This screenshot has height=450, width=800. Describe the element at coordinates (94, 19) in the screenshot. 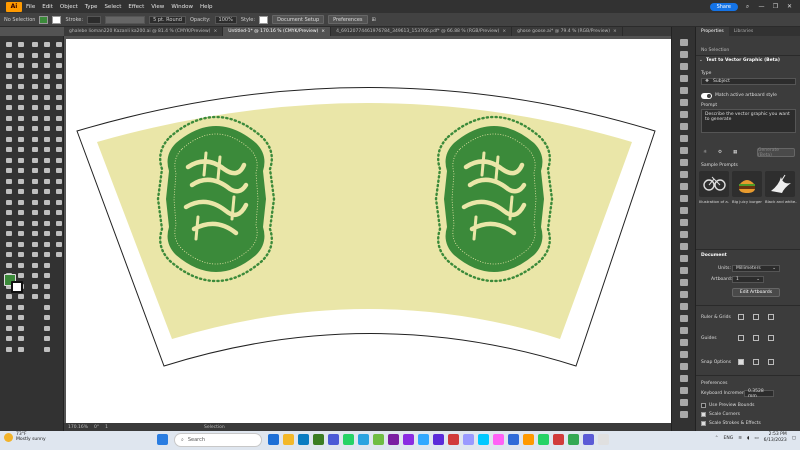

I see `stroke-weight-dropdown` at that location.